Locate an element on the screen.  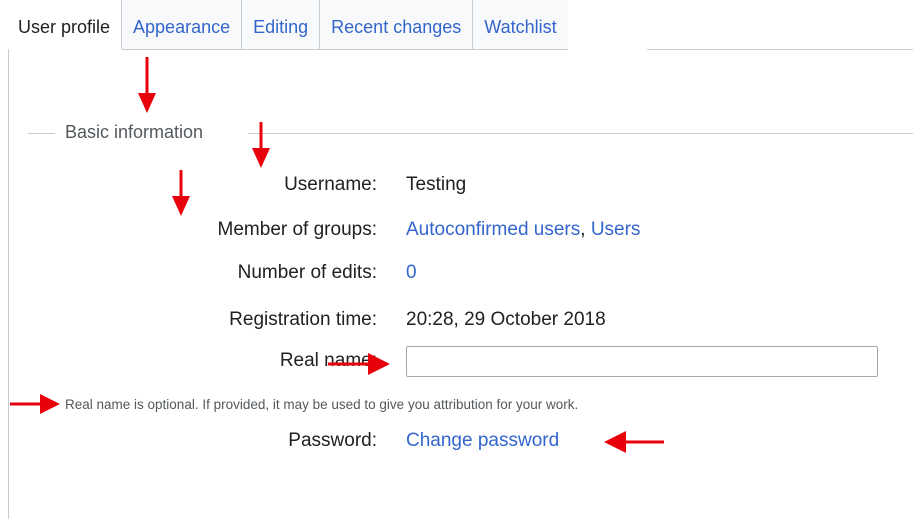
registration-label: Registration time: is located at coordinates (303, 319).